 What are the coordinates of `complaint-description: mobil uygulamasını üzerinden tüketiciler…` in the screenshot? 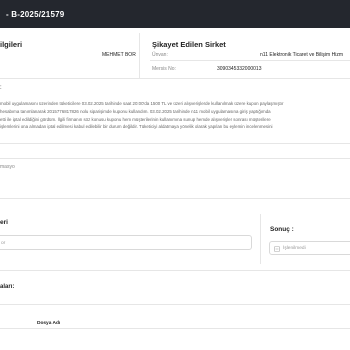 It's located at (175, 115).